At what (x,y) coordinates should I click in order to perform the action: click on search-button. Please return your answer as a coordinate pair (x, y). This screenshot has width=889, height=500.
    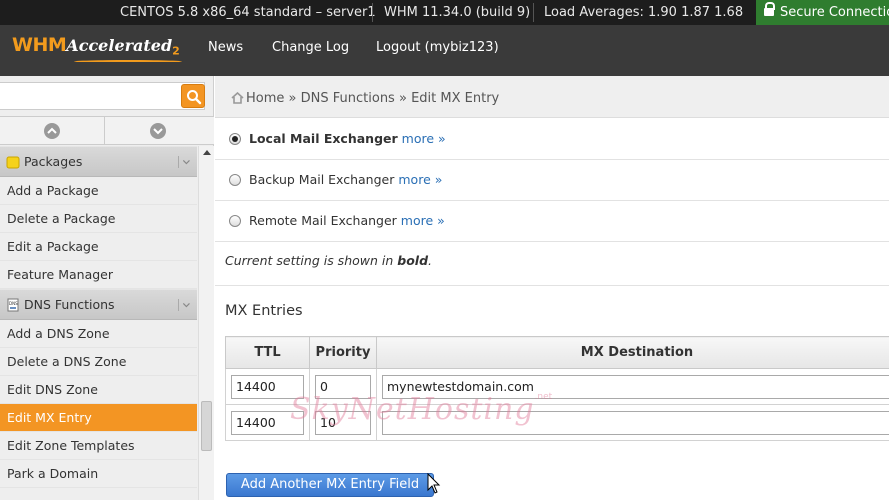
    Looking at the image, I should click on (193, 96).